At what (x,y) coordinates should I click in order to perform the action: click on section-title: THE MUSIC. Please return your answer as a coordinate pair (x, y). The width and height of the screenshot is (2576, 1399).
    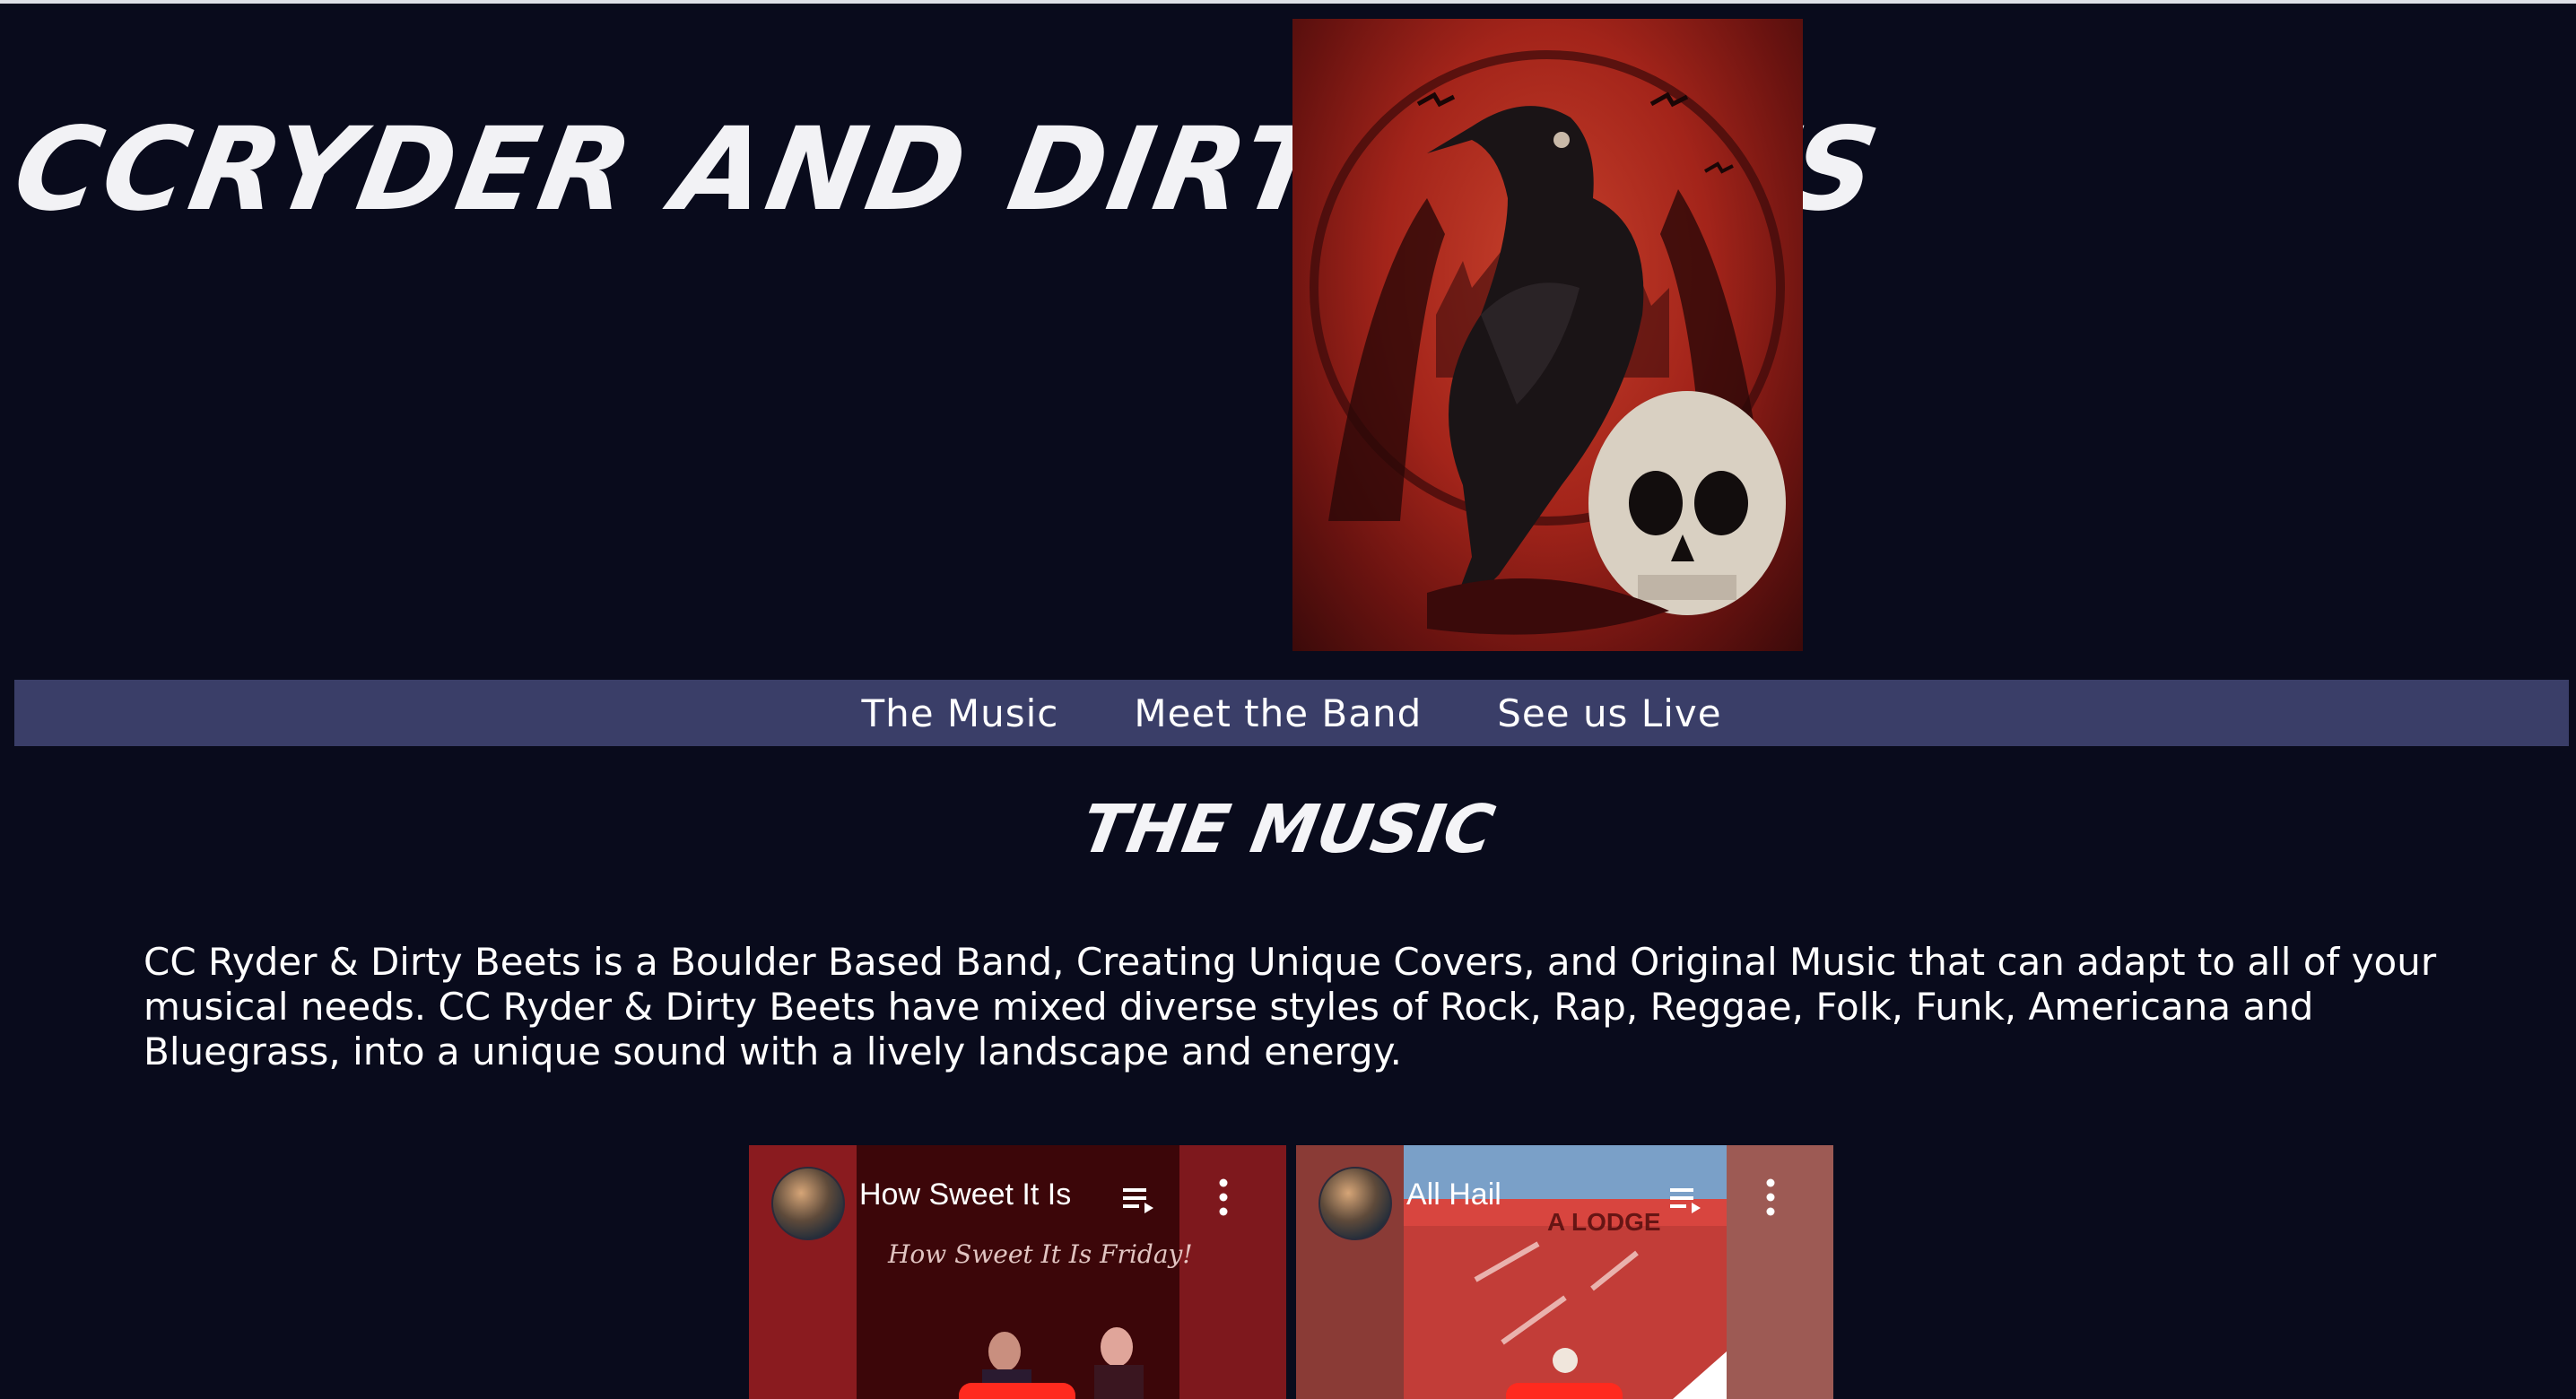
    Looking at the image, I should click on (1288, 830).